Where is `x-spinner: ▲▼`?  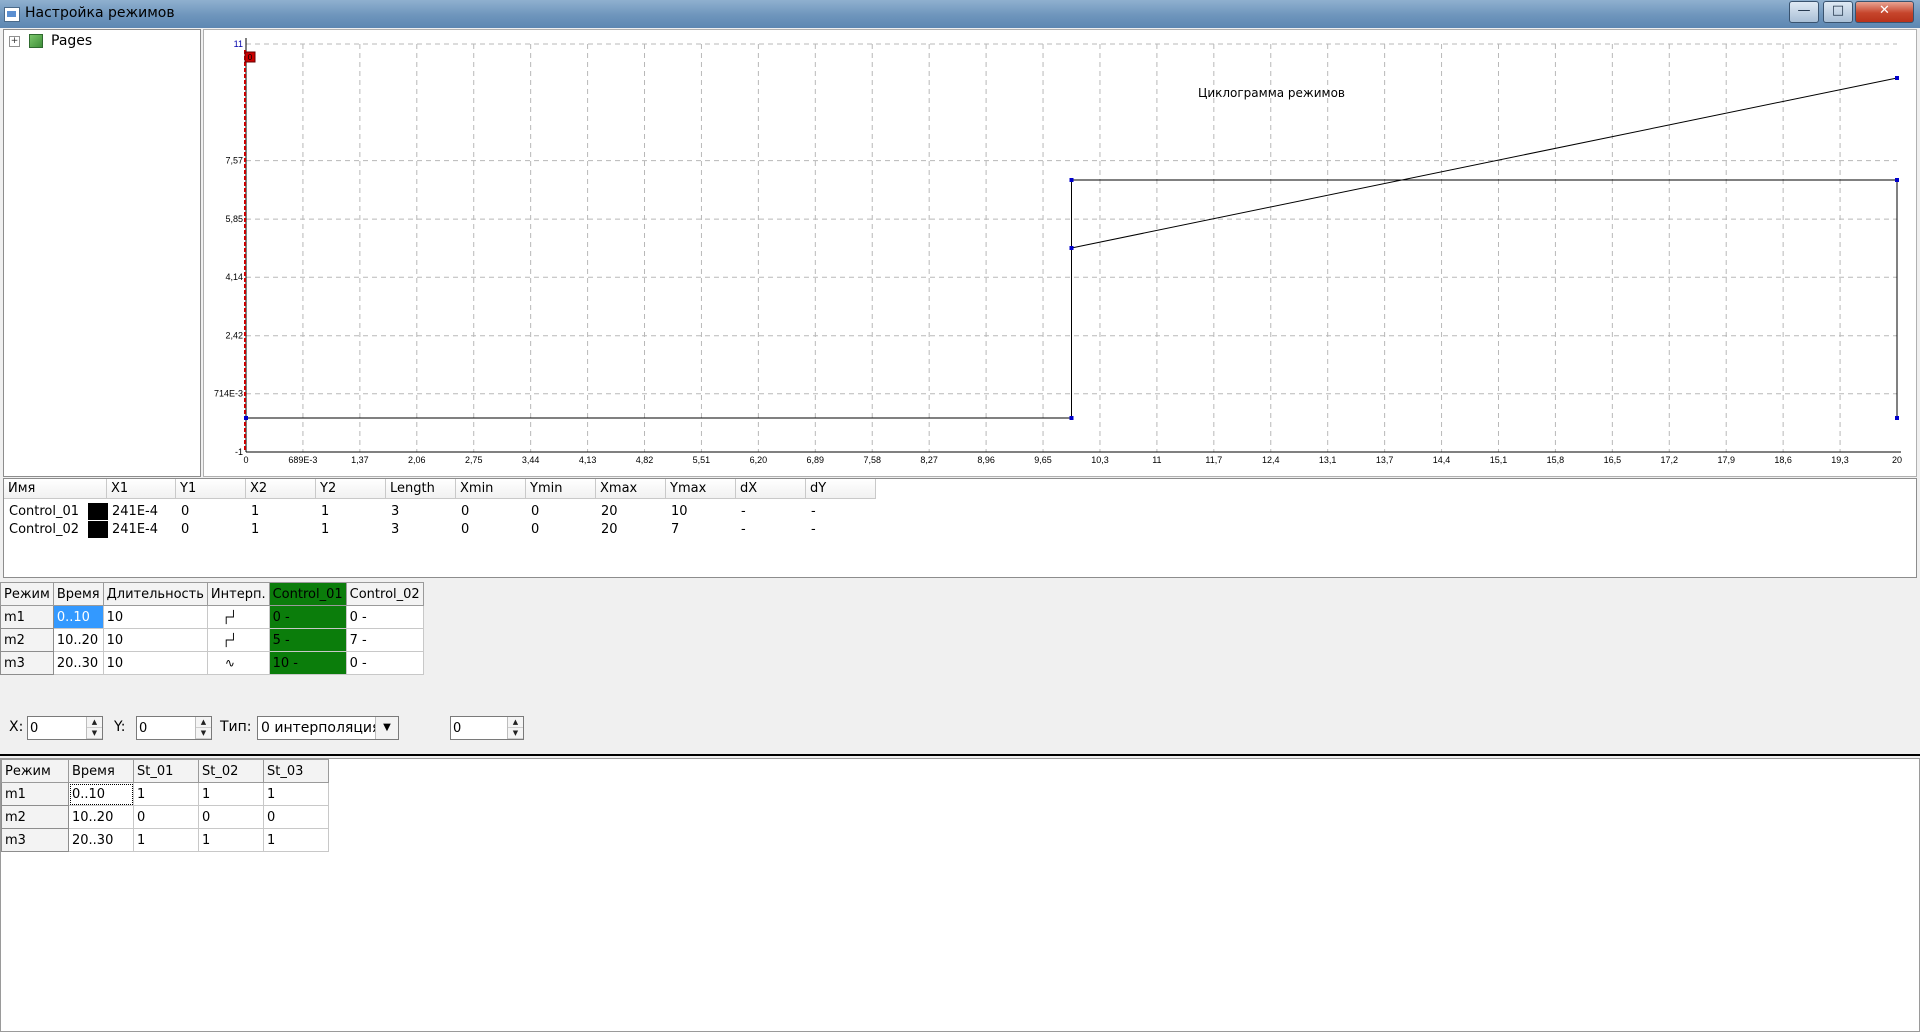 x-spinner: ▲▼ is located at coordinates (65, 728).